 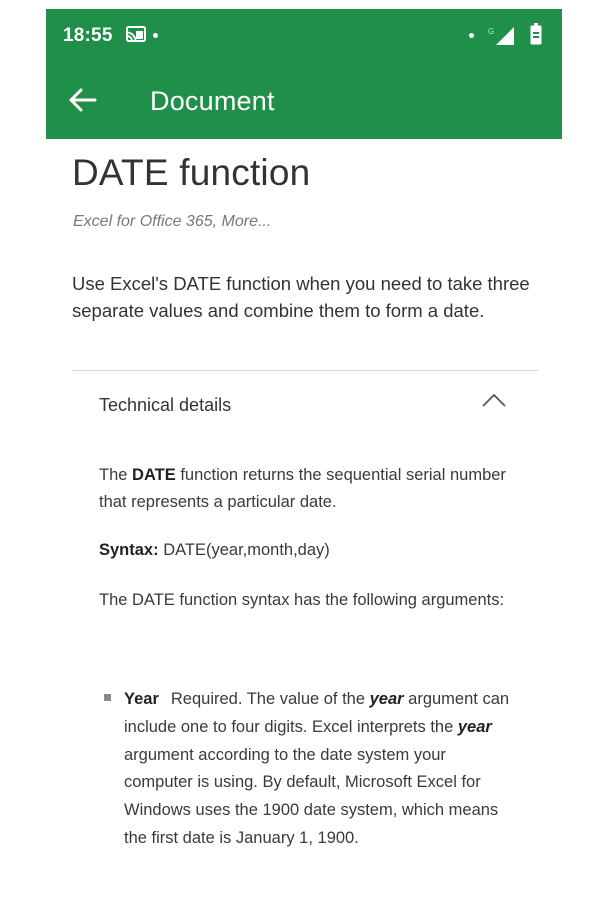 What do you see at coordinates (471, 35) in the screenshot?
I see `status-dot-icon` at bounding box center [471, 35].